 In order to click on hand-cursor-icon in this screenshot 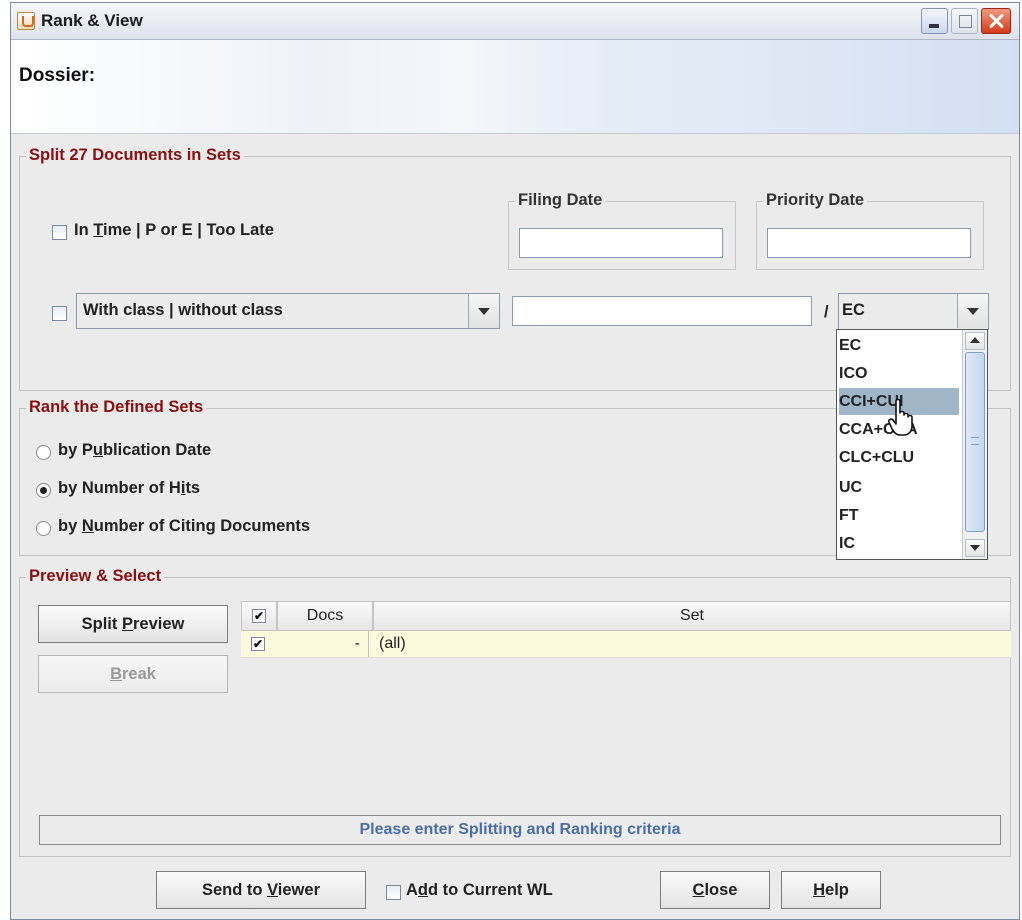, I will do `click(900, 417)`.